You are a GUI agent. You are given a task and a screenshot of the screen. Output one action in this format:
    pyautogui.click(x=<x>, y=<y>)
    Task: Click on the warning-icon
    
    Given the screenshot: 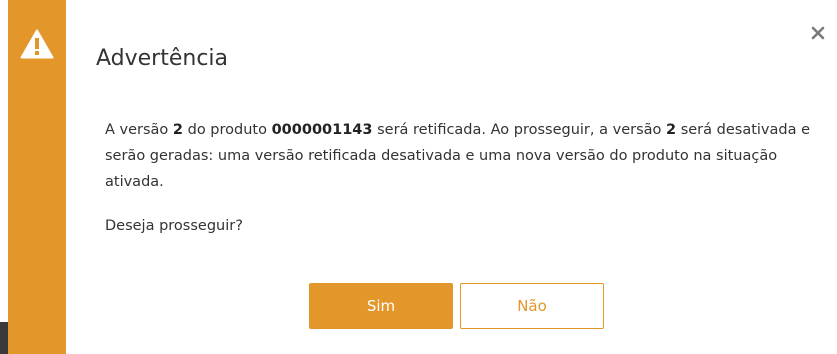 What is the action you would take?
    pyautogui.click(x=37, y=44)
    